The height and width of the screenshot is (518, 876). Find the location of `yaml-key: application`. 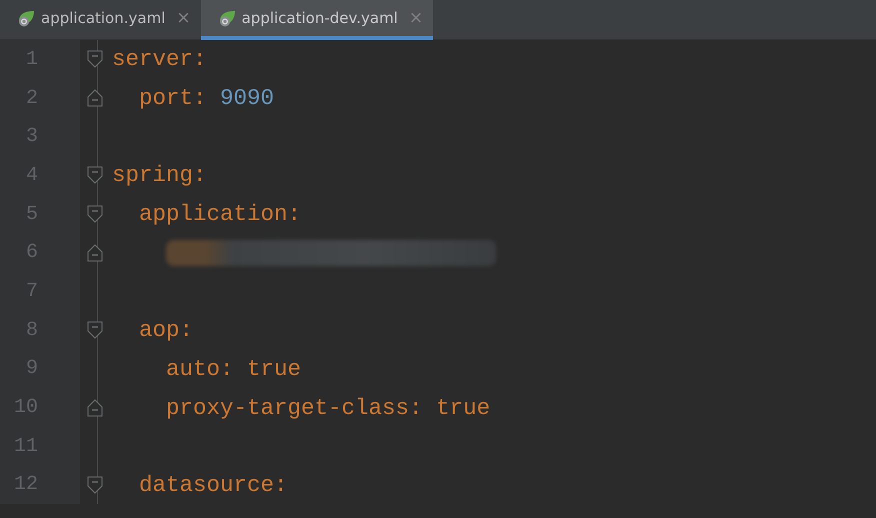

yaml-key: application is located at coordinates (213, 214).